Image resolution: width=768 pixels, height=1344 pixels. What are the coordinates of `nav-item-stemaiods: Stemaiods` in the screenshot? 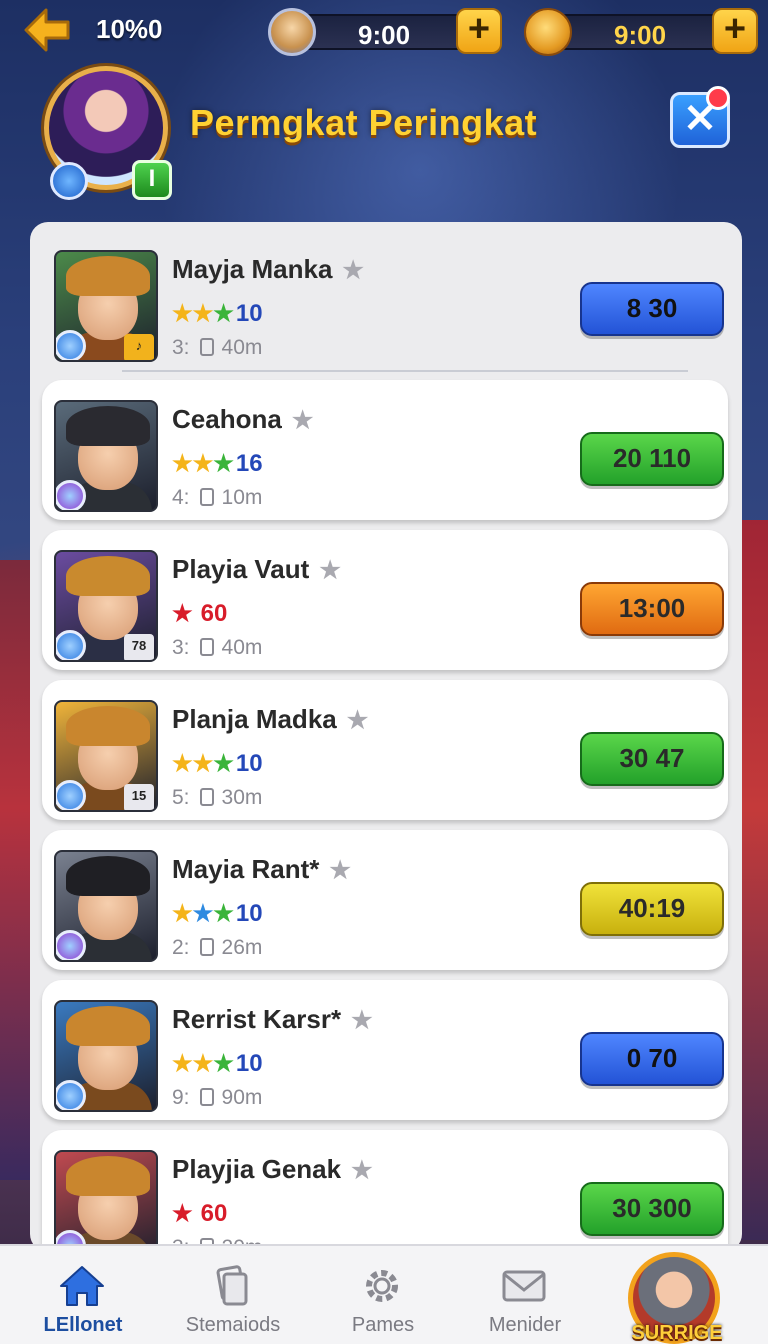 It's located at (233, 1295).